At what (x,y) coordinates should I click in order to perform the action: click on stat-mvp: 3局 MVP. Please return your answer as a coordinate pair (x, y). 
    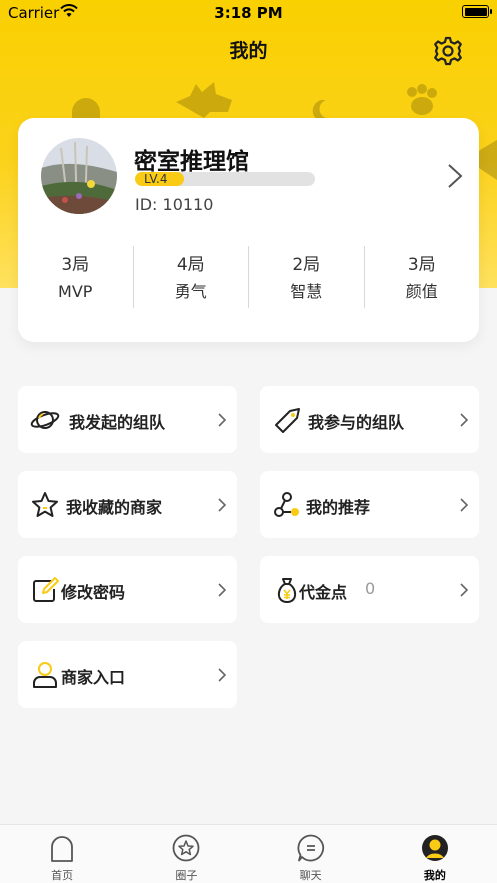
    Looking at the image, I should click on (76, 277).